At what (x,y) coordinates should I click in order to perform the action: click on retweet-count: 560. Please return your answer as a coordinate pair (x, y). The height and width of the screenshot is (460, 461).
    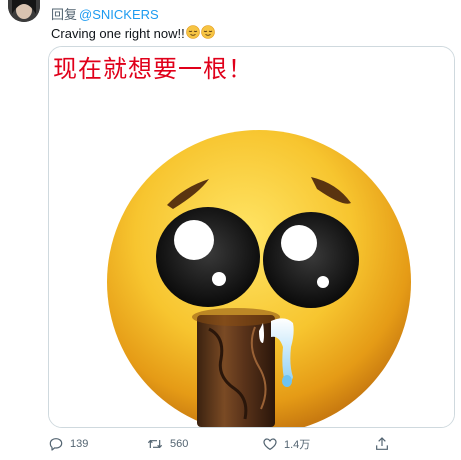
    Looking at the image, I should click on (179, 444).